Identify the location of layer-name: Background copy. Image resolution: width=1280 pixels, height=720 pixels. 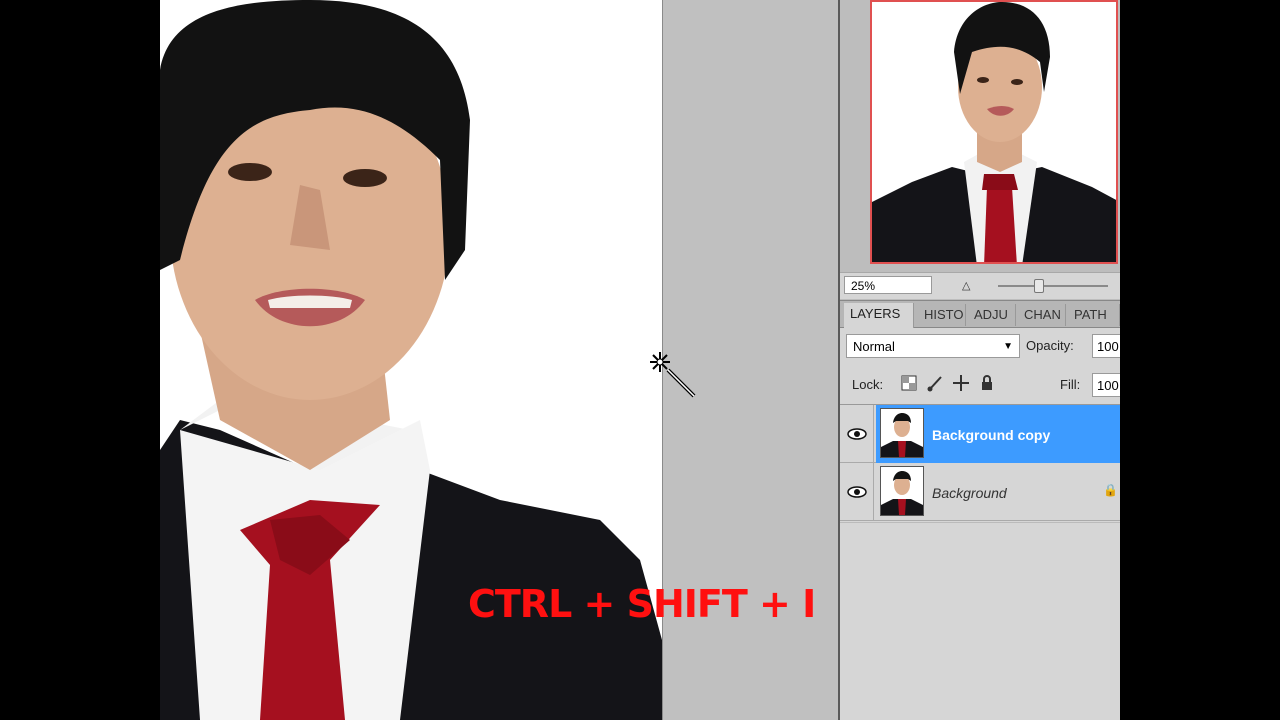
(991, 435).